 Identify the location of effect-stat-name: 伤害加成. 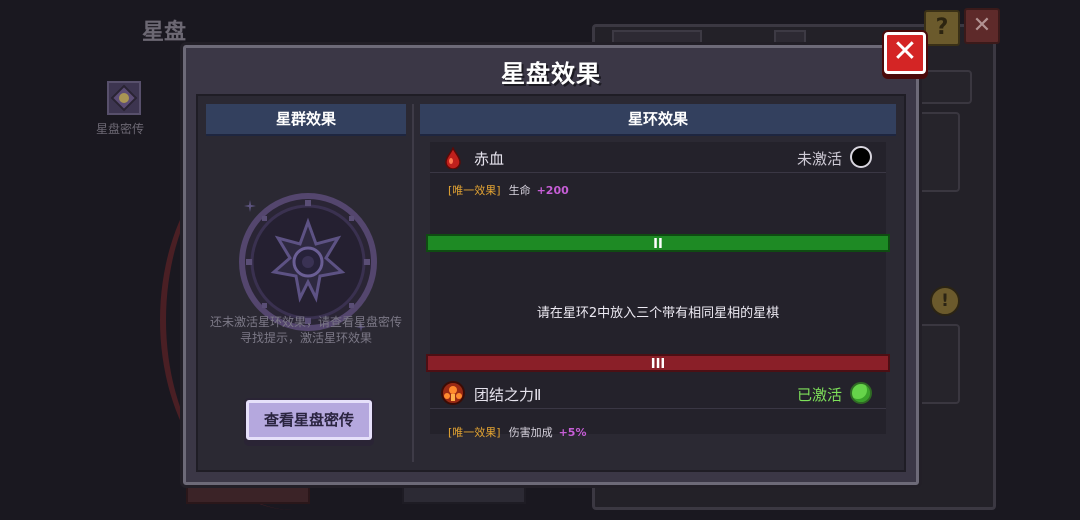
(530, 432).